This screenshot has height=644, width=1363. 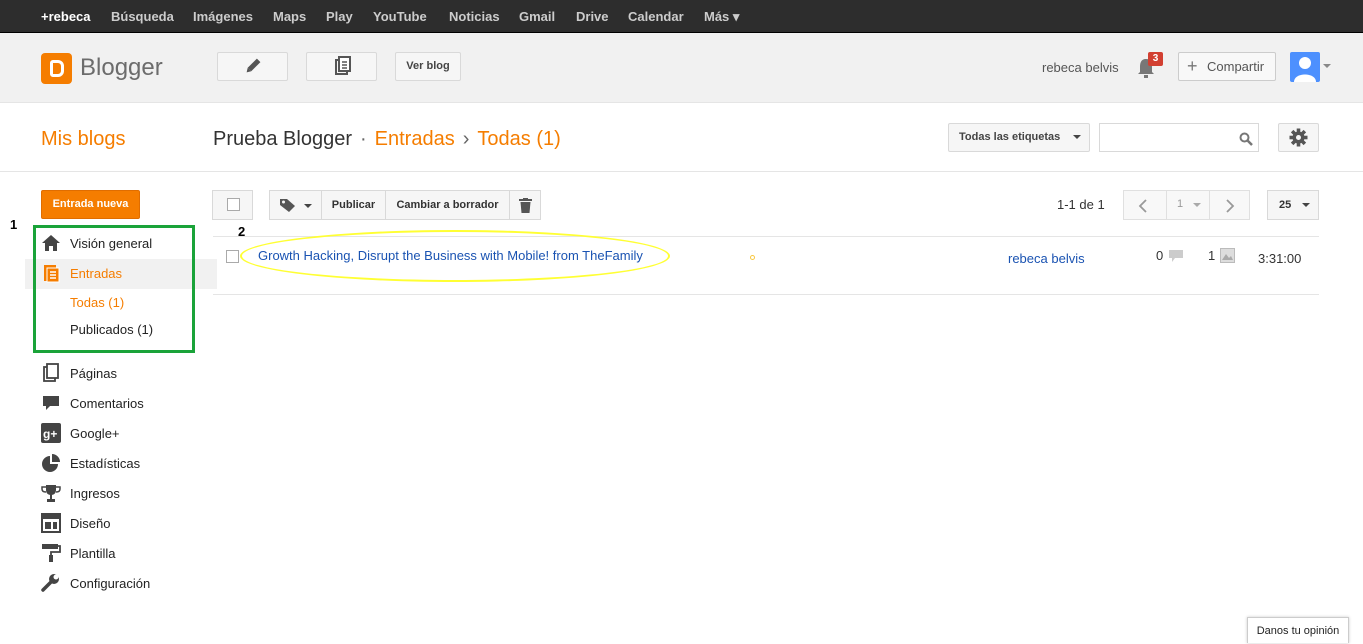 I want to click on post-author-link: rebeca belvis, so click(x=1046, y=258).